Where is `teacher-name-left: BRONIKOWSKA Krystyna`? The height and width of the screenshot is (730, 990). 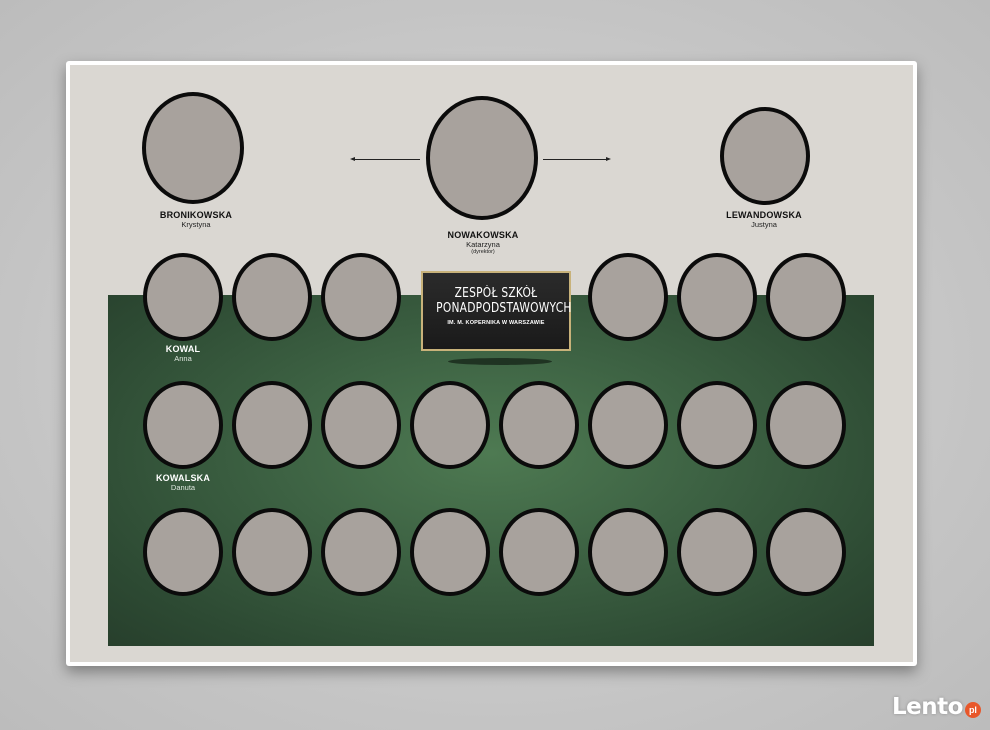
teacher-name-left: BRONIKOWSKA Krystyna is located at coordinates (196, 220).